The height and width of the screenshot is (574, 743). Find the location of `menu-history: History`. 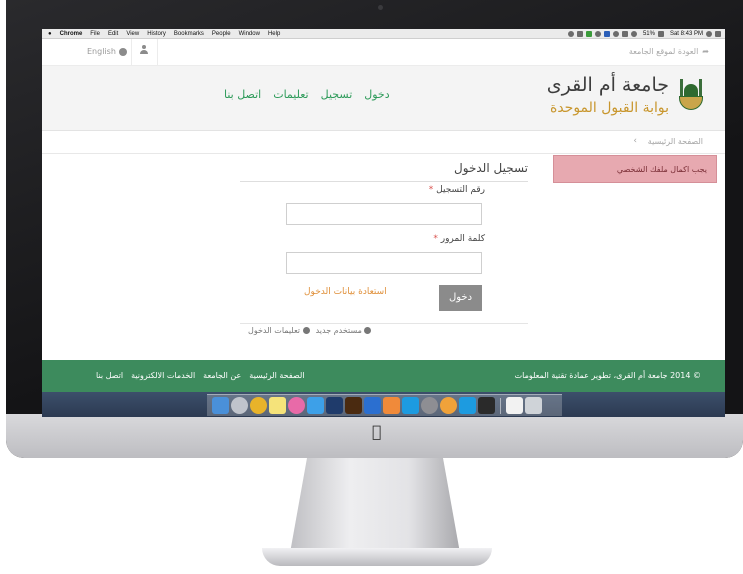

menu-history: History is located at coordinates (156, 34).